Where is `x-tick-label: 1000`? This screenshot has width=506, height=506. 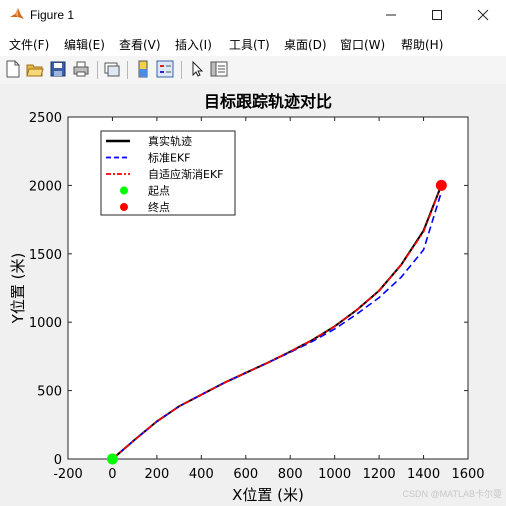 x-tick-label: 1000 is located at coordinates (334, 474).